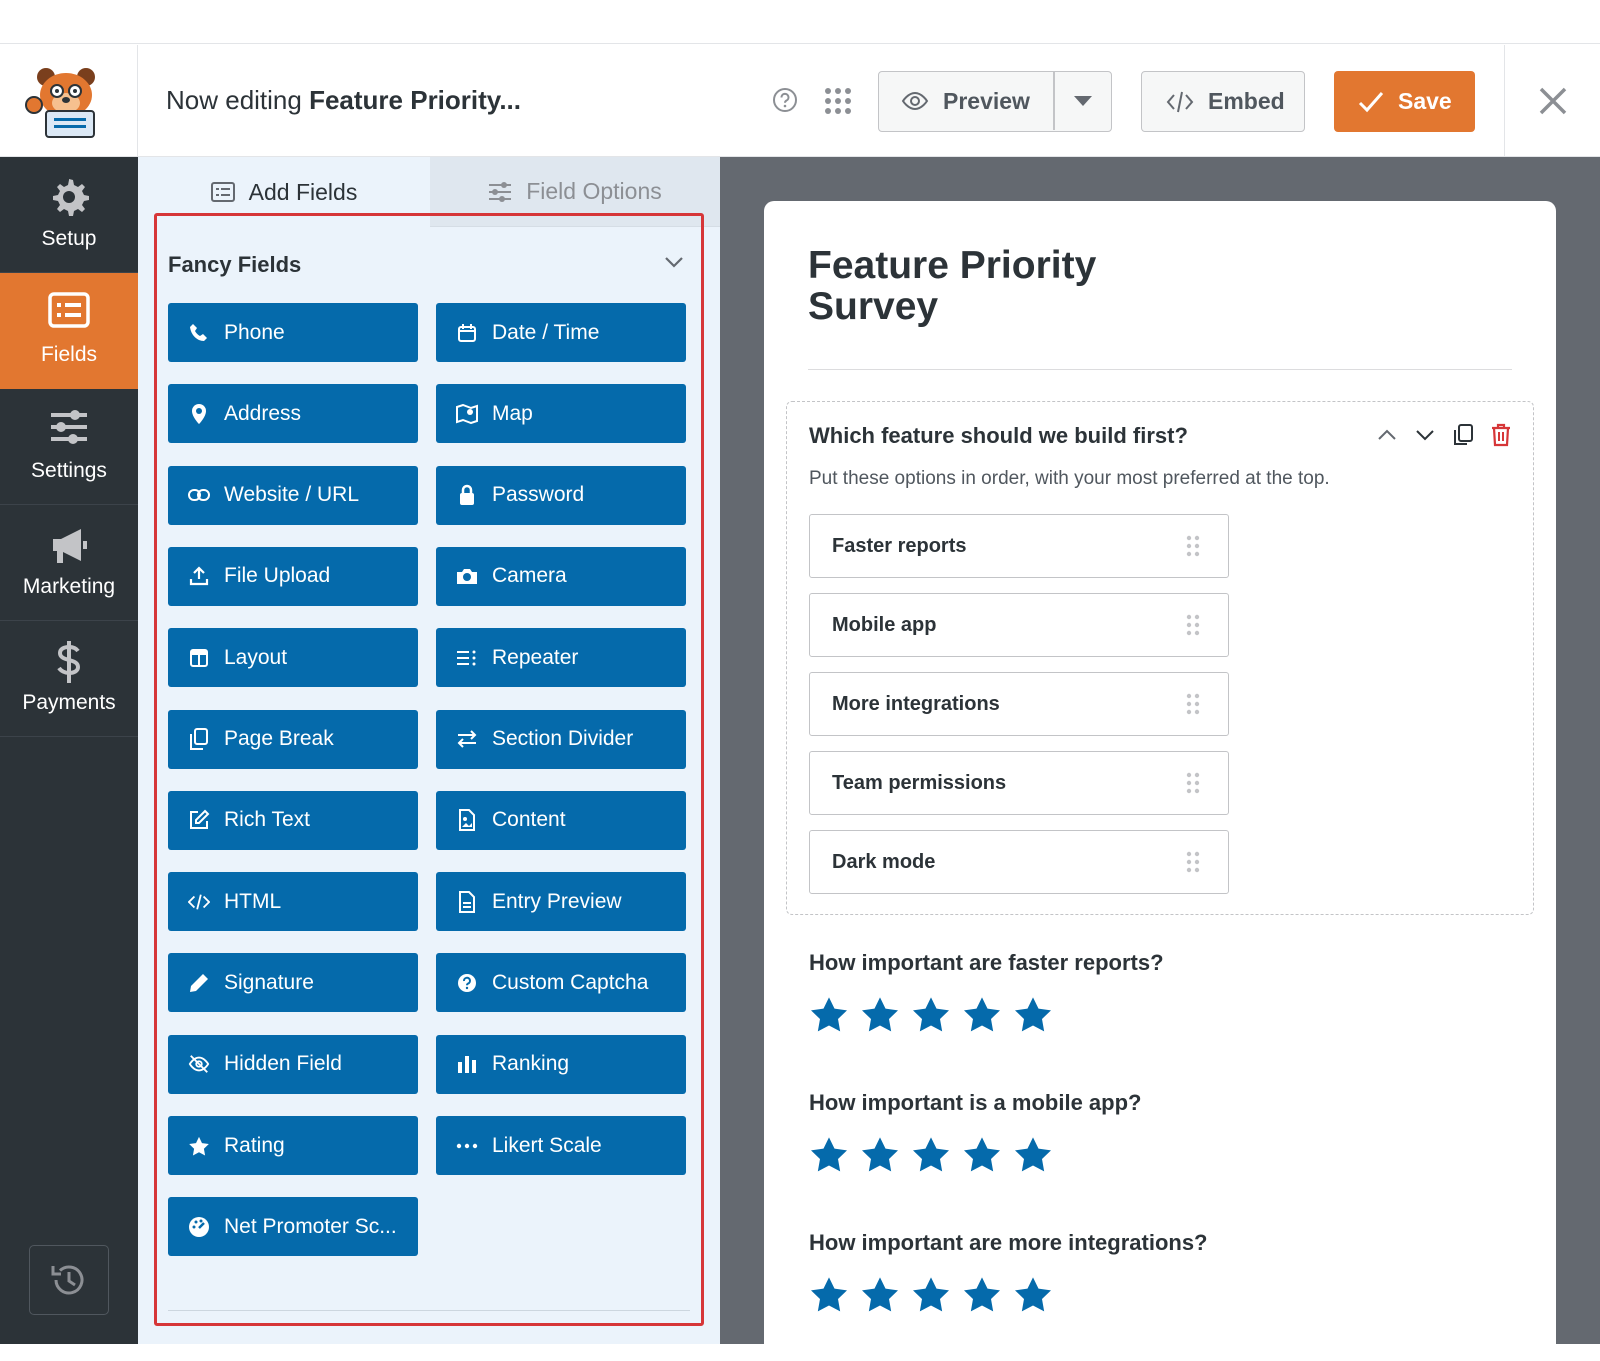 The width and height of the screenshot is (1600, 1361). Describe the element at coordinates (467, 333) in the screenshot. I see `calendar-icon` at that location.